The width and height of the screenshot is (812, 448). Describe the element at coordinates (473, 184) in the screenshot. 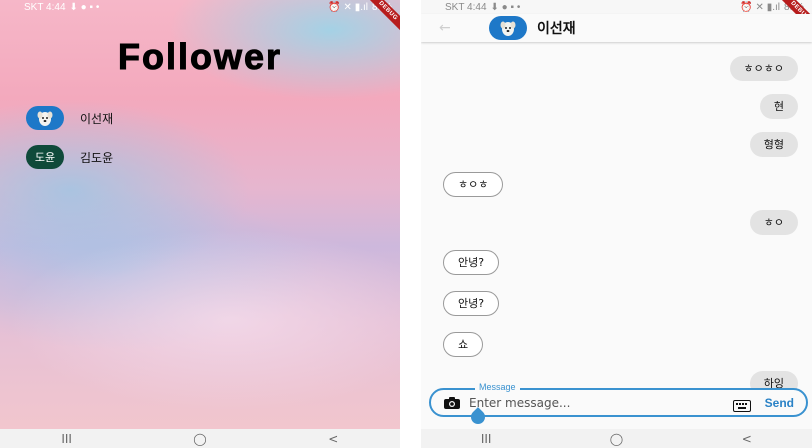

I see `message-bubble: ㅎㅇㅎ` at that location.